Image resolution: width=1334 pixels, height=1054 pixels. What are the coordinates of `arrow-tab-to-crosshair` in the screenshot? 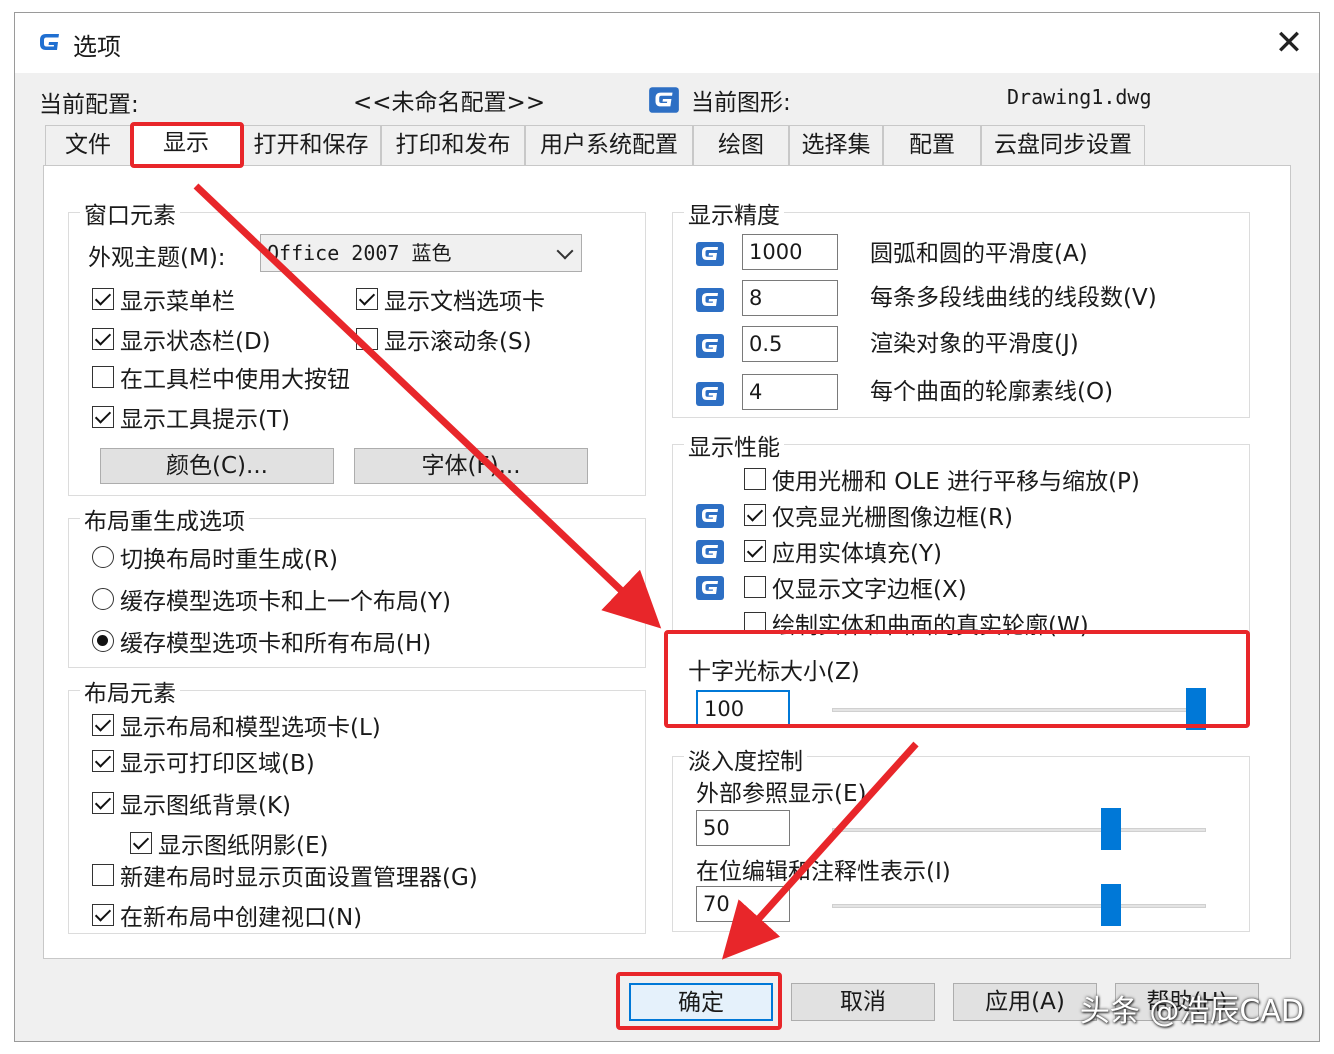 It's located at (427, 406).